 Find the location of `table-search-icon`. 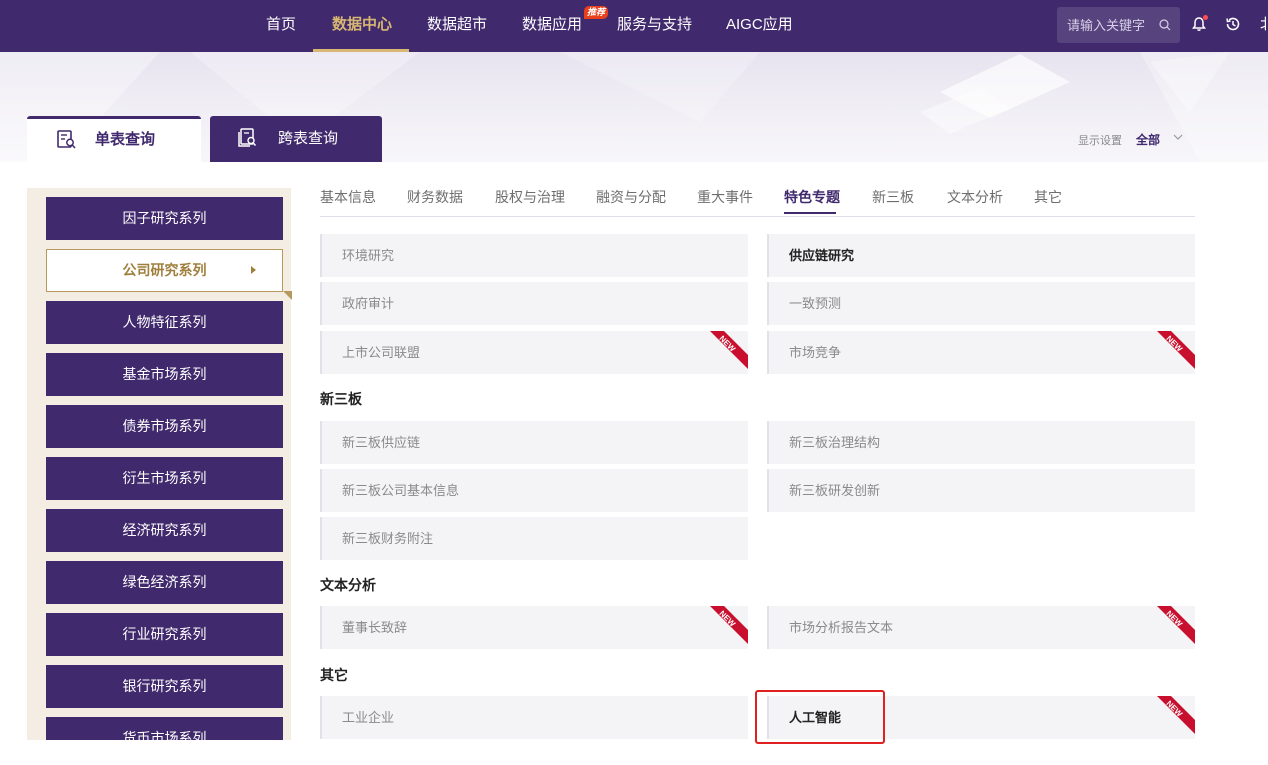

table-search-icon is located at coordinates (66, 139).